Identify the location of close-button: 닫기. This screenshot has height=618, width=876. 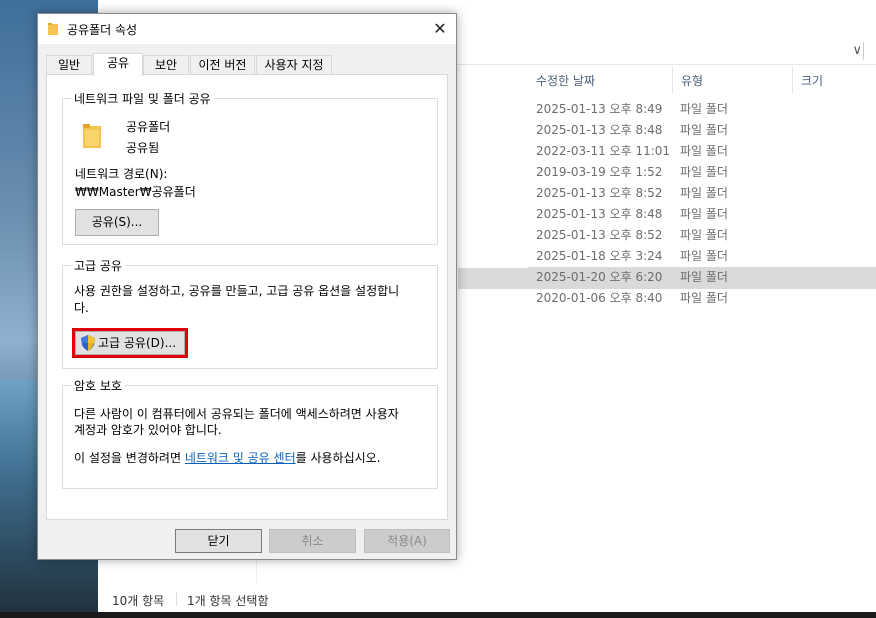
(218, 541).